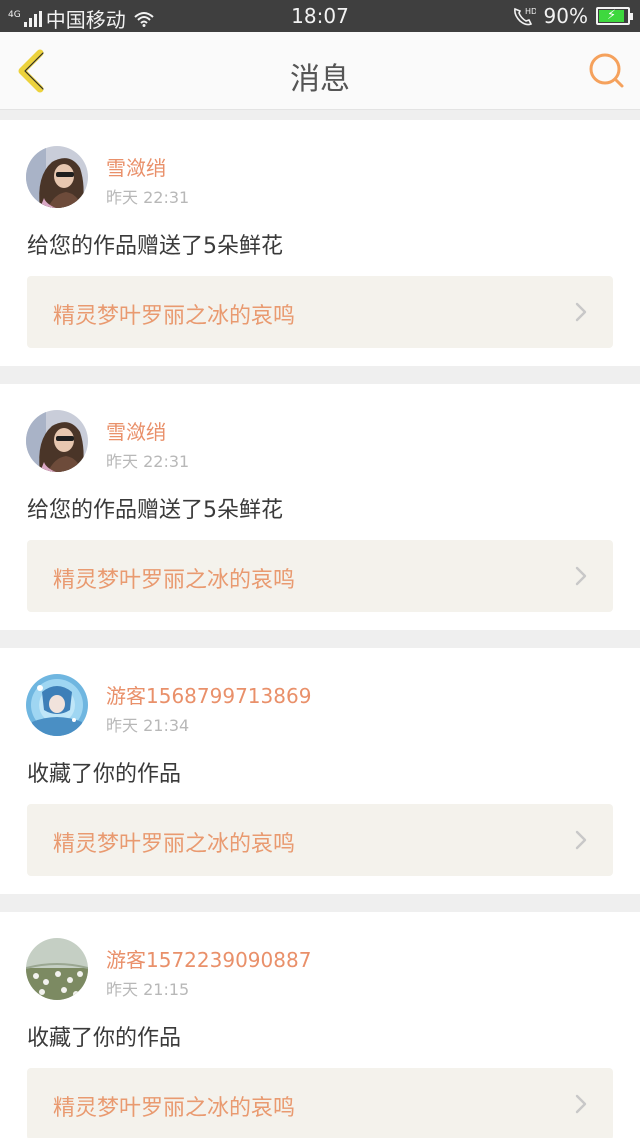 This screenshot has height=1138, width=640. I want to click on hd-badge: HD, so click(530, 11).